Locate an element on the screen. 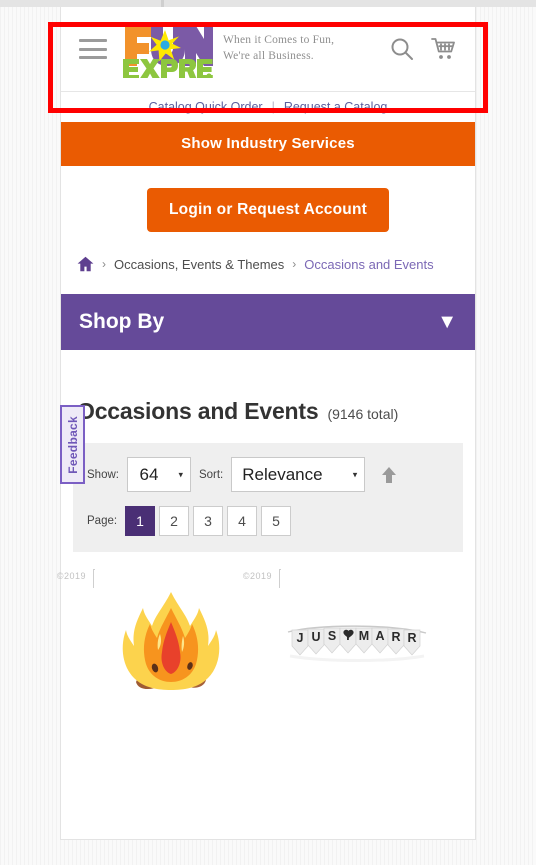 The image size is (536, 865). show-select-wrapper: 64 ▾ is located at coordinates (158, 474).